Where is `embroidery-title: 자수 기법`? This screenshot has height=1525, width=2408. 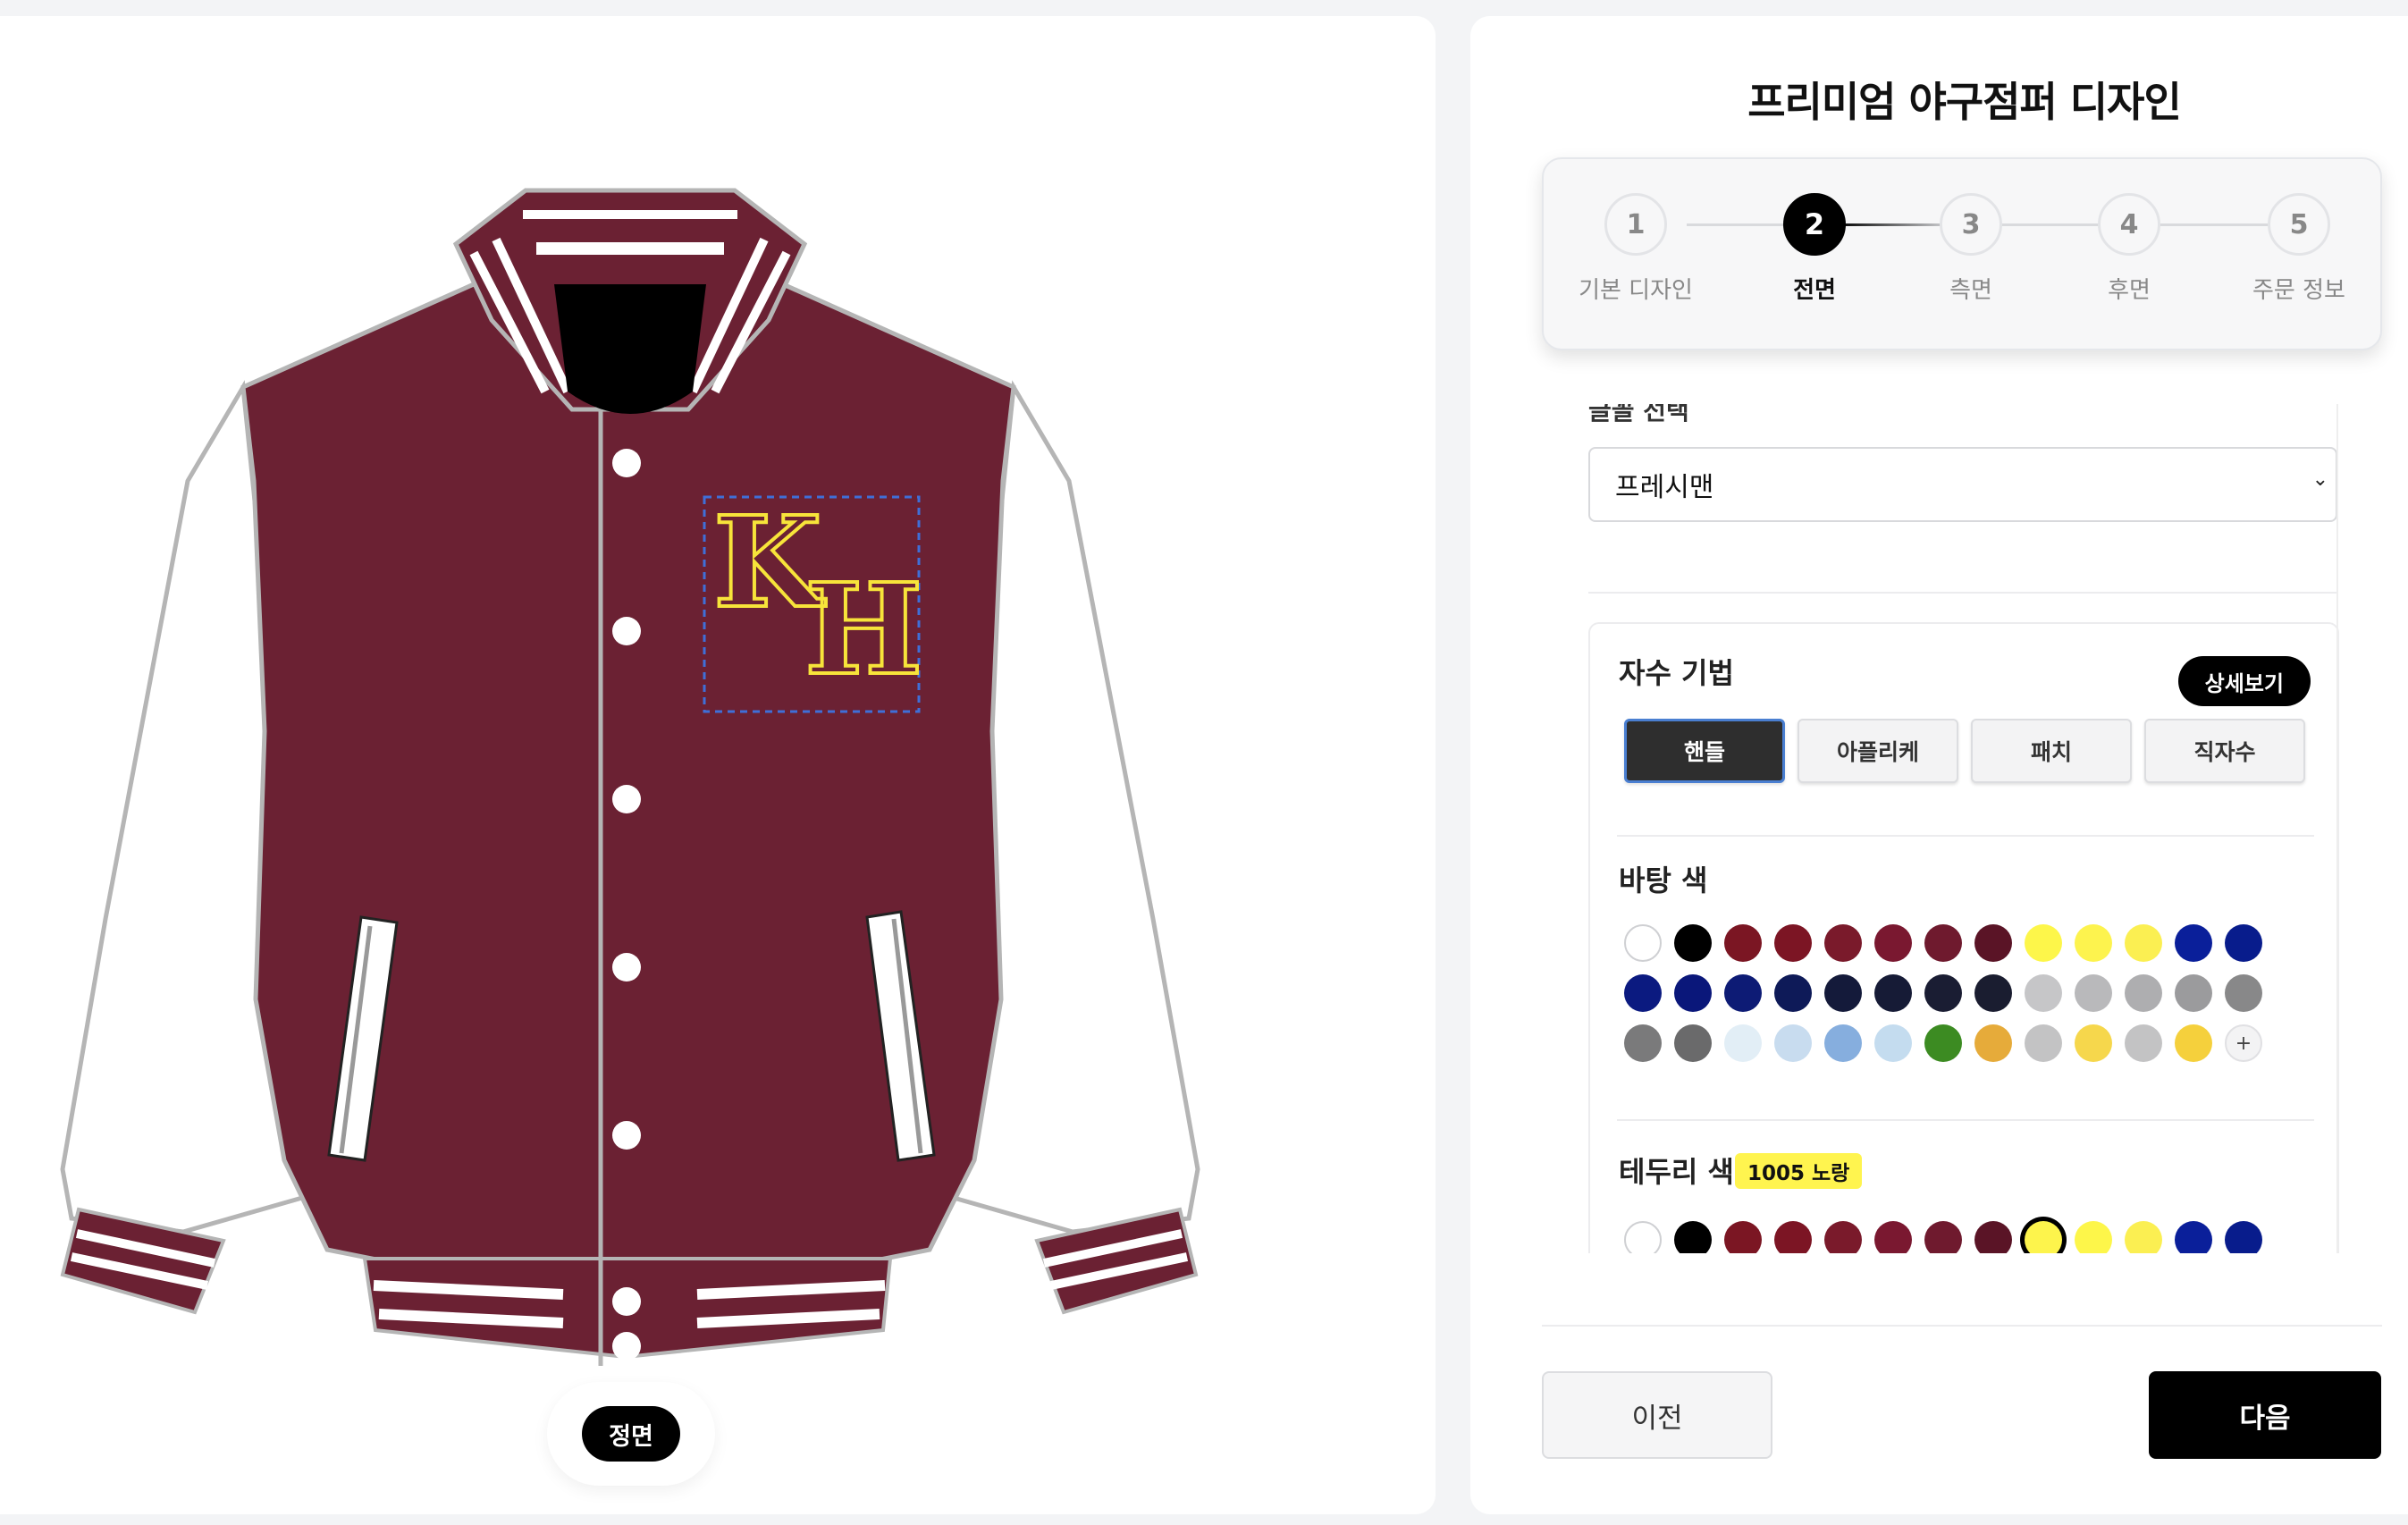
embroidery-title: 자수 기법 is located at coordinates (1677, 673).